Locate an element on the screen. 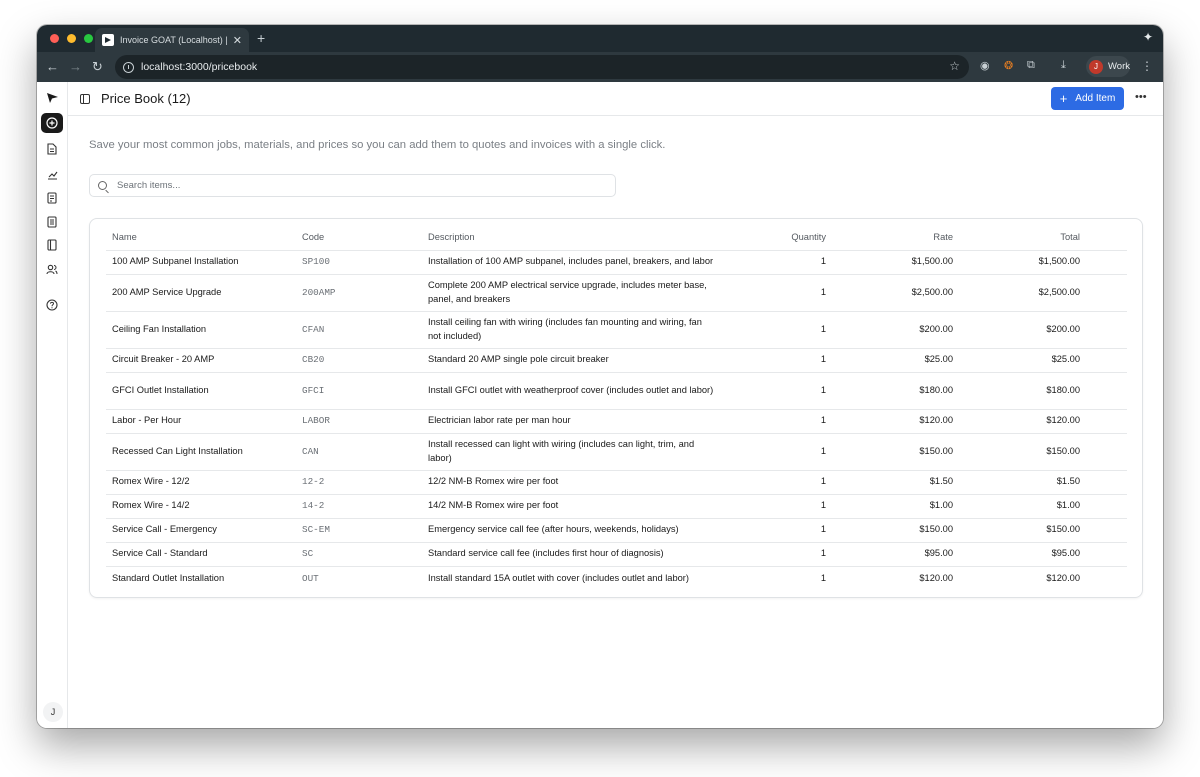 Image resolution: width=1200 pixels, height=777 pixels. browser-tab: Invoice GOAT (Localhost) | W ✕ is located at coordinates (172, 40).